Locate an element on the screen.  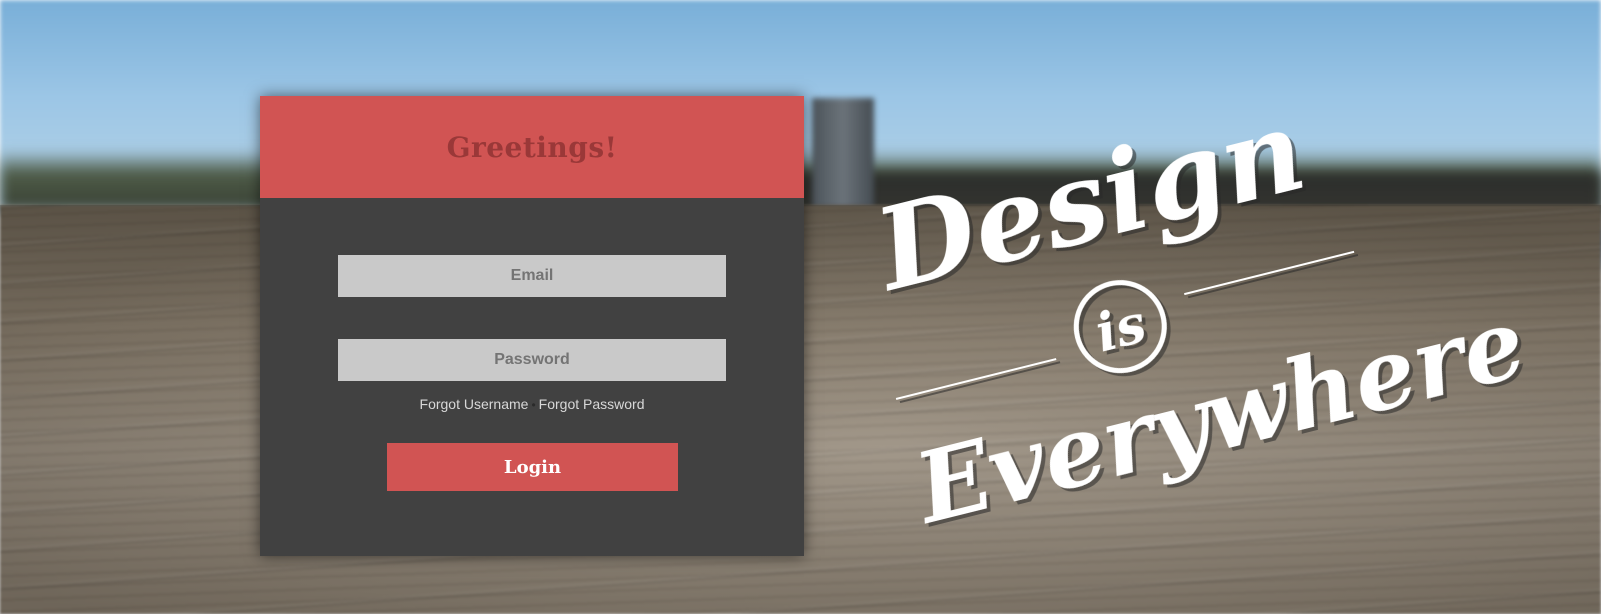
artwork-word-design: Design is located at coordinates (1089, 200).